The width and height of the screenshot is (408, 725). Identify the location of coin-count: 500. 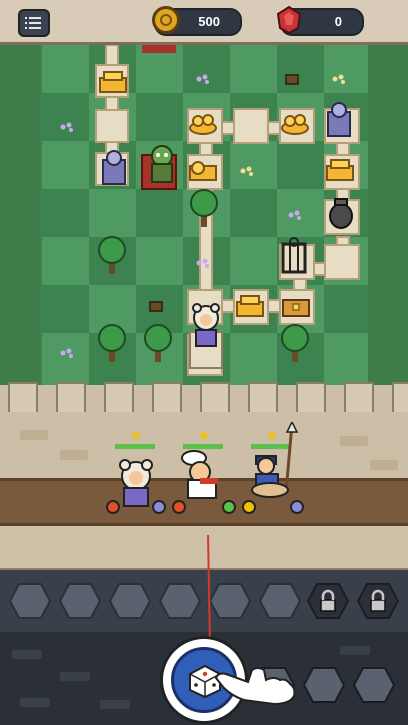
(209, 21).